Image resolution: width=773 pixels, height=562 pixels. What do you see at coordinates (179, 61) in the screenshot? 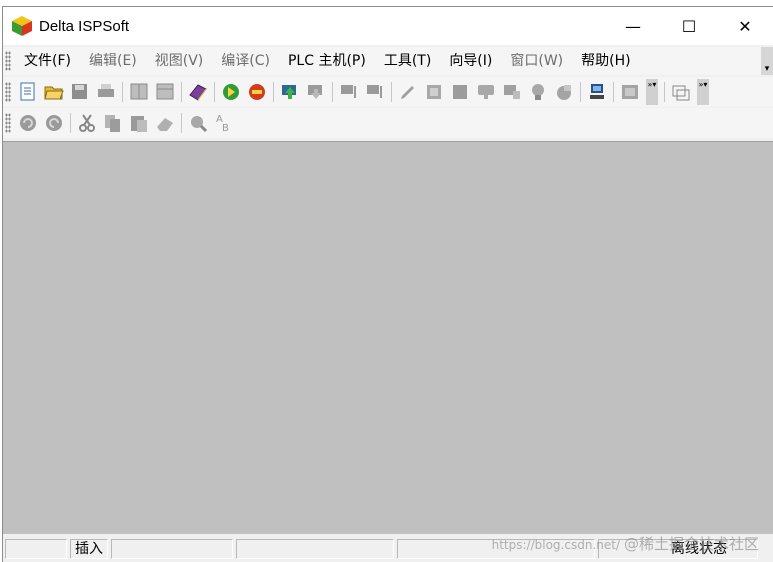
I see `menu-view: 视图(V)` at bounding box center [179, 61].